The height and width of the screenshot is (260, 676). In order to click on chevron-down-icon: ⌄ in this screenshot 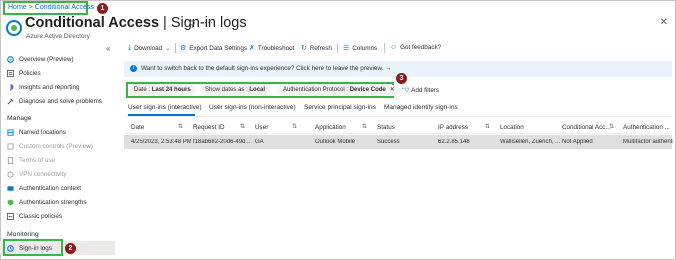, I will do `click(168, 48)`.